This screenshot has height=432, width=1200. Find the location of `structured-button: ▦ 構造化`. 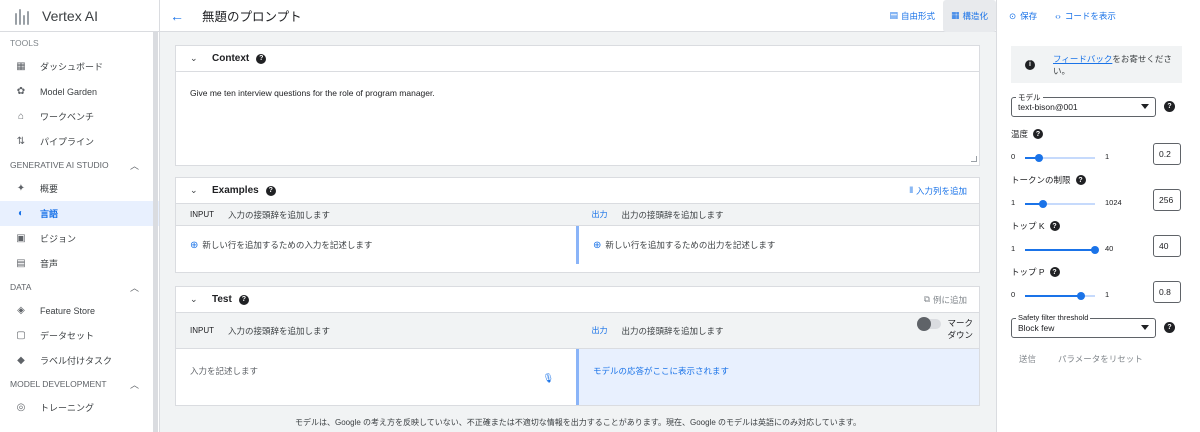

structured-button: ▦ 構造化 is located at coordinates (969, 16).